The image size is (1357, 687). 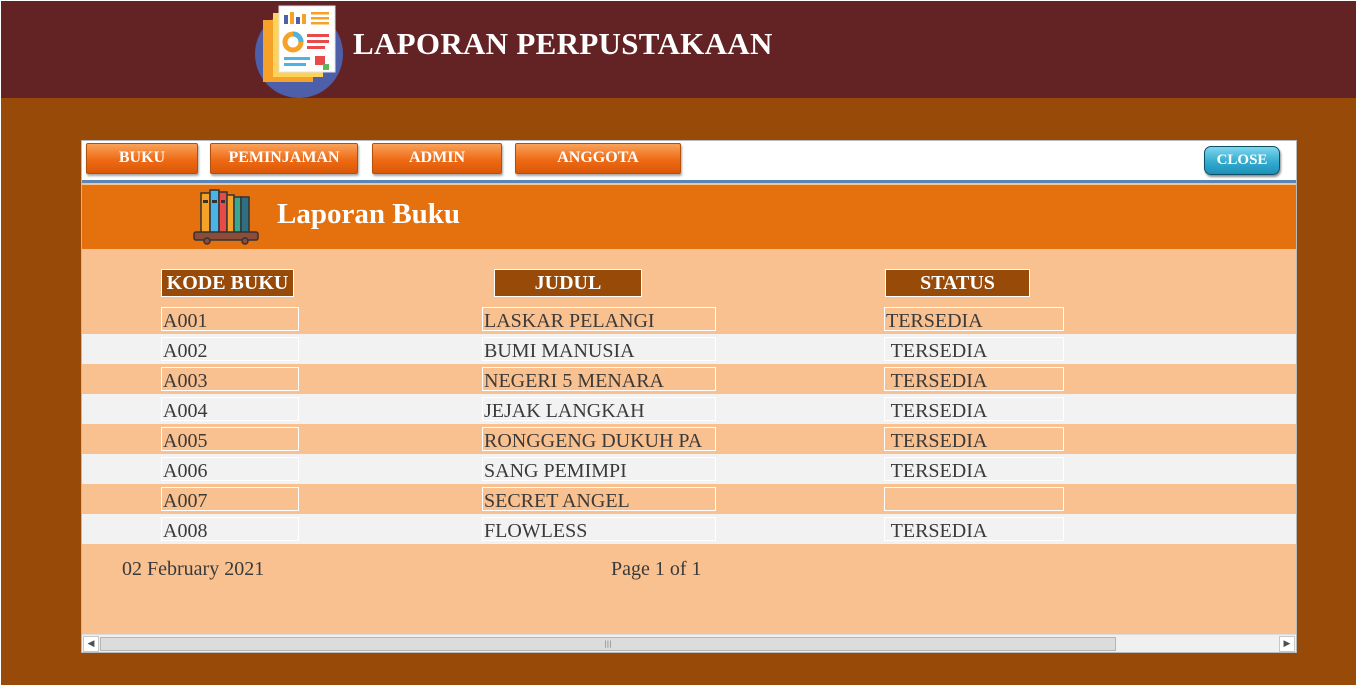 I want to click on cell-kode-buku: A008, so click(x=230, y=529).